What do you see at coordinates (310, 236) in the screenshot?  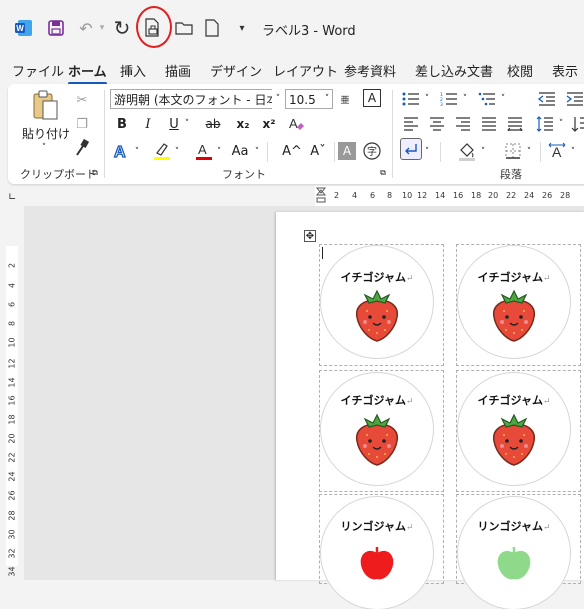 I see `table-move-handle-icon: ✥` at bounding box center [310, 236].